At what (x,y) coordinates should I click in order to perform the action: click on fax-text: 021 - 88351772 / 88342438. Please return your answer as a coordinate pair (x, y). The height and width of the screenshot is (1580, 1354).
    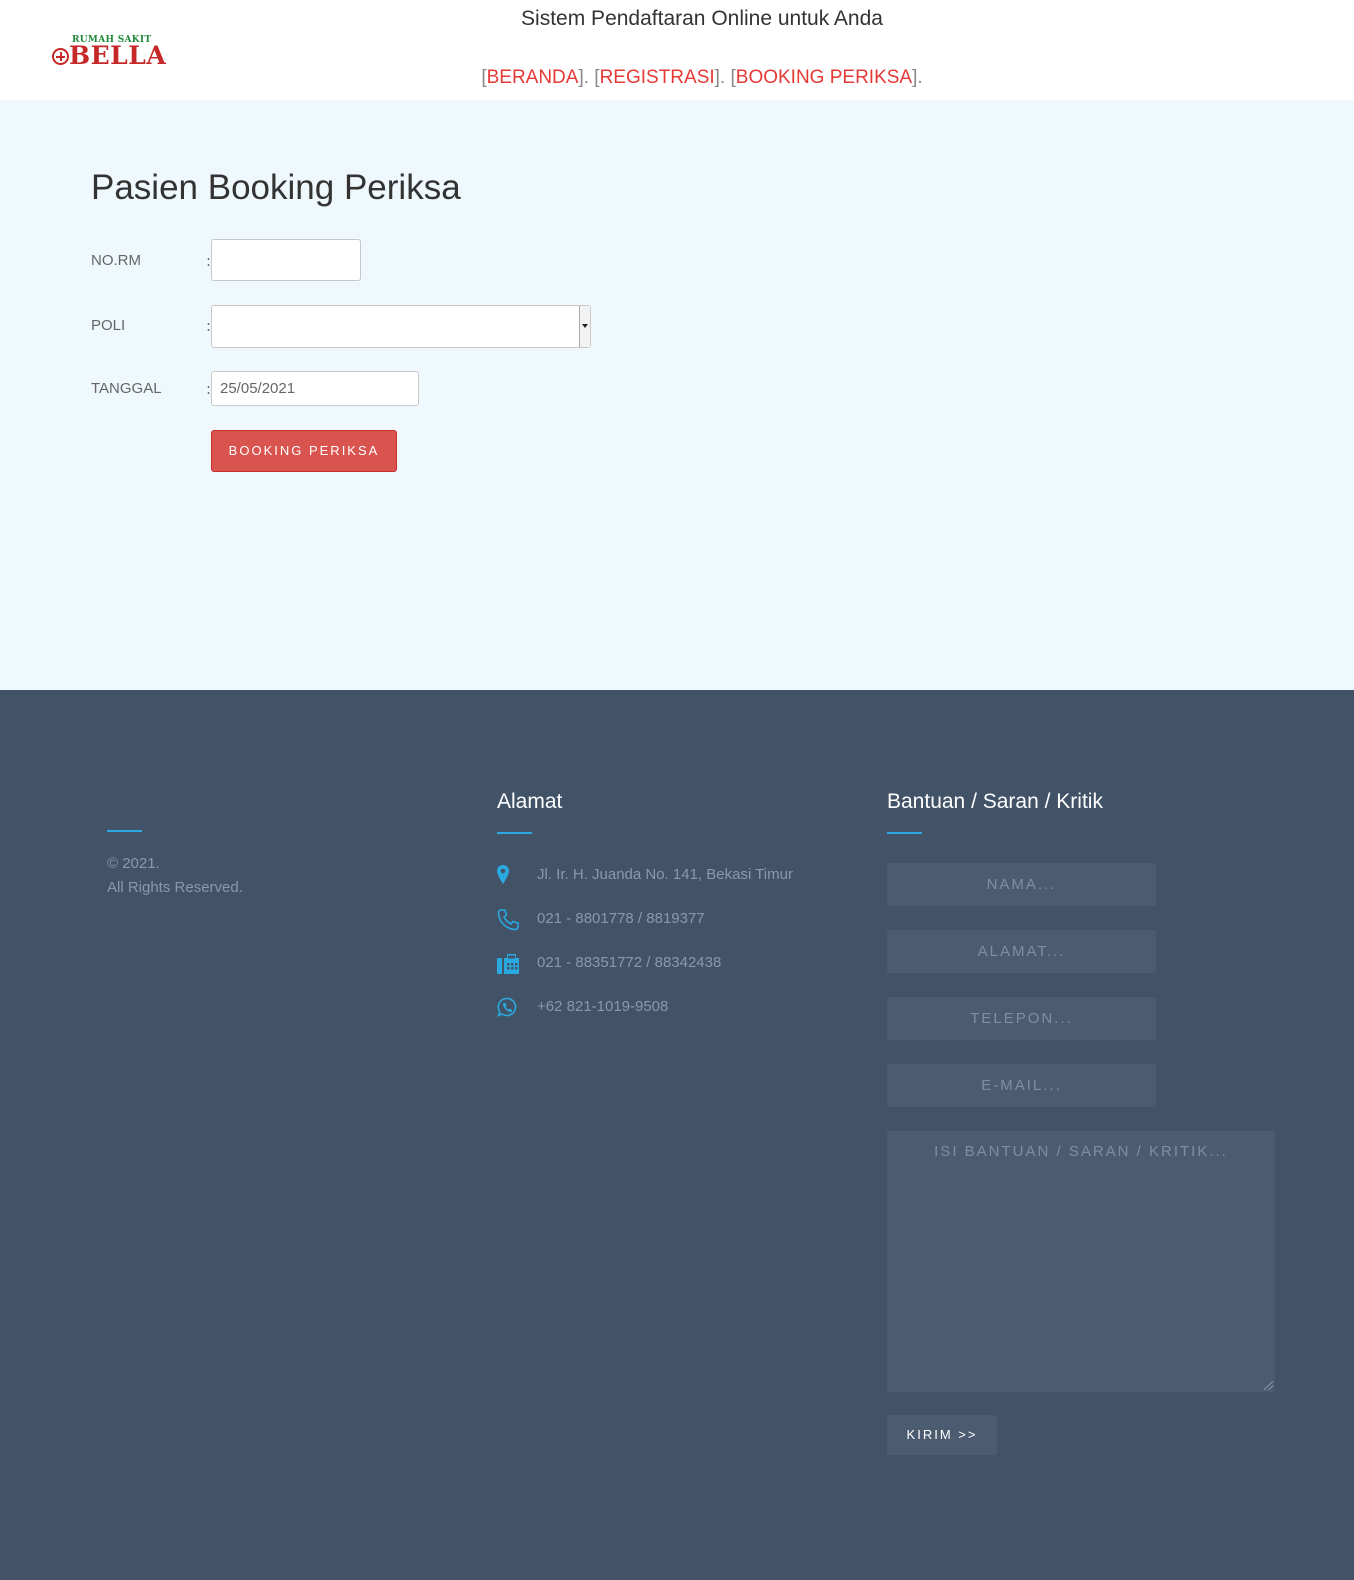
    Looking at the image, I should click on (629, 962).